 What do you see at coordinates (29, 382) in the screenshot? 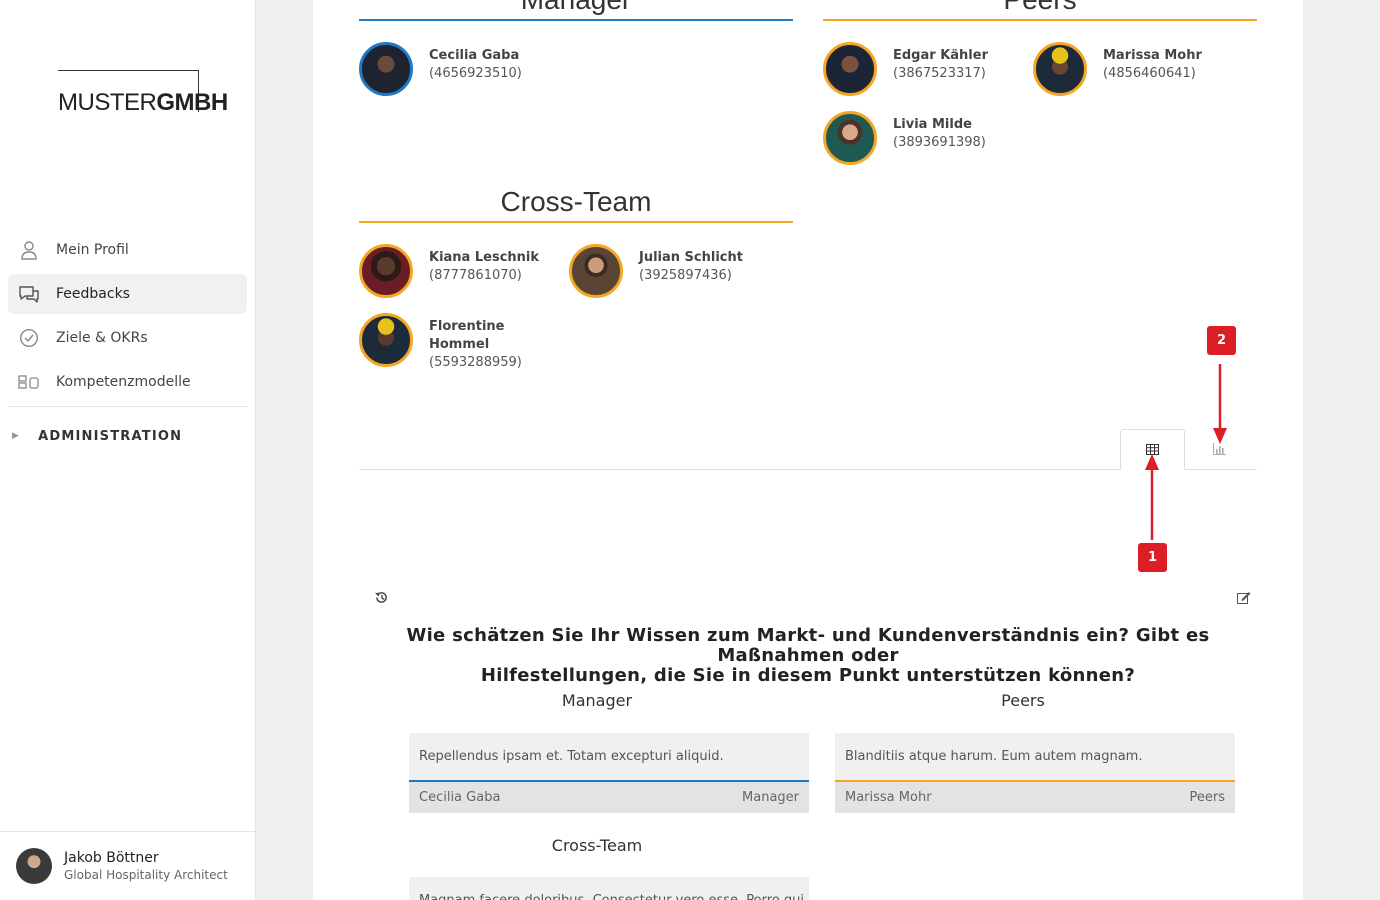
I see `blocks-icon` at bounding box center [29, 382].